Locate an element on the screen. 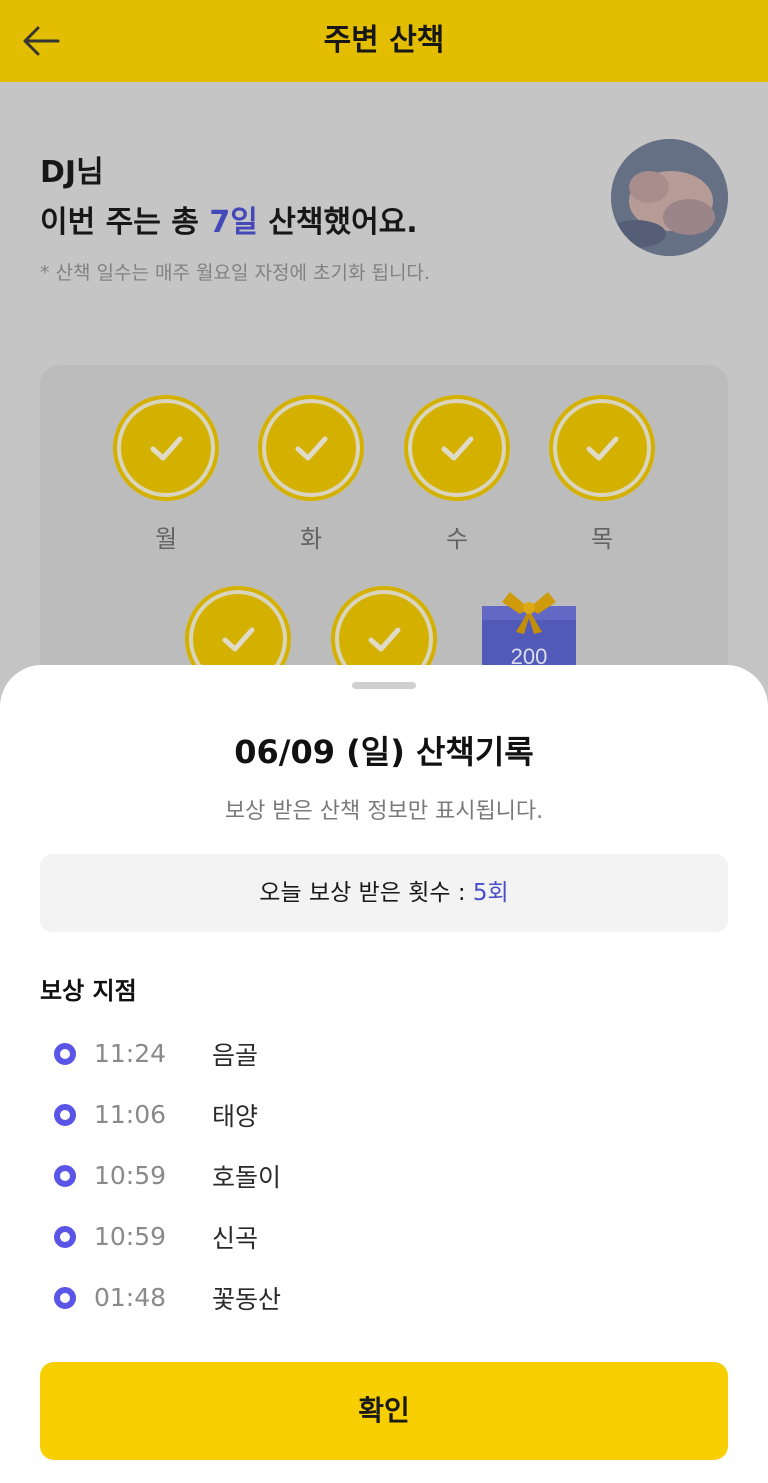  sheet-subtitle: 보상 받은 산책 정보만 표시됩니다. is located at coordinates (384, 811).